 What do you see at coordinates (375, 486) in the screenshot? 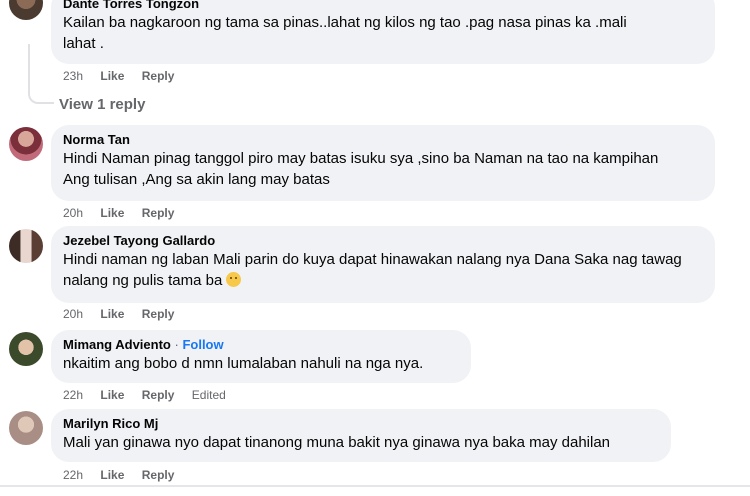
I see `divider` at bounding box center [375, 486].